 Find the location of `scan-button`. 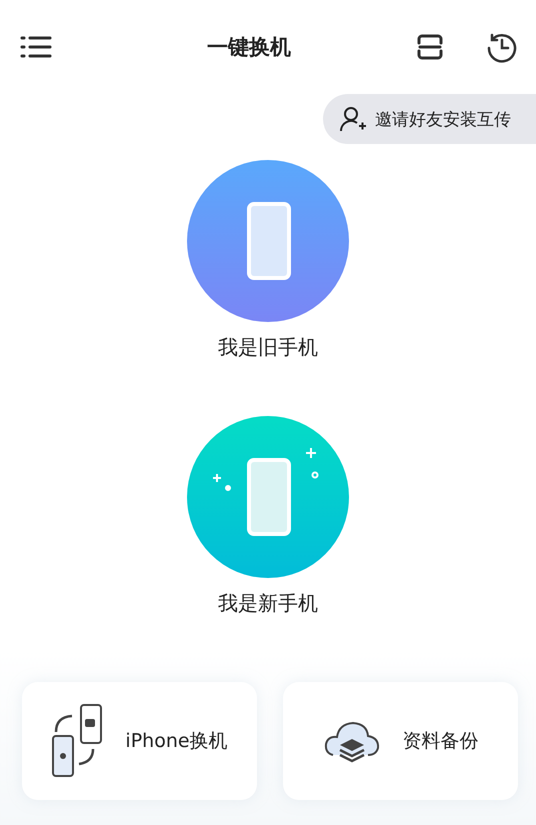

scan-button is located at coordinates (430, 47).